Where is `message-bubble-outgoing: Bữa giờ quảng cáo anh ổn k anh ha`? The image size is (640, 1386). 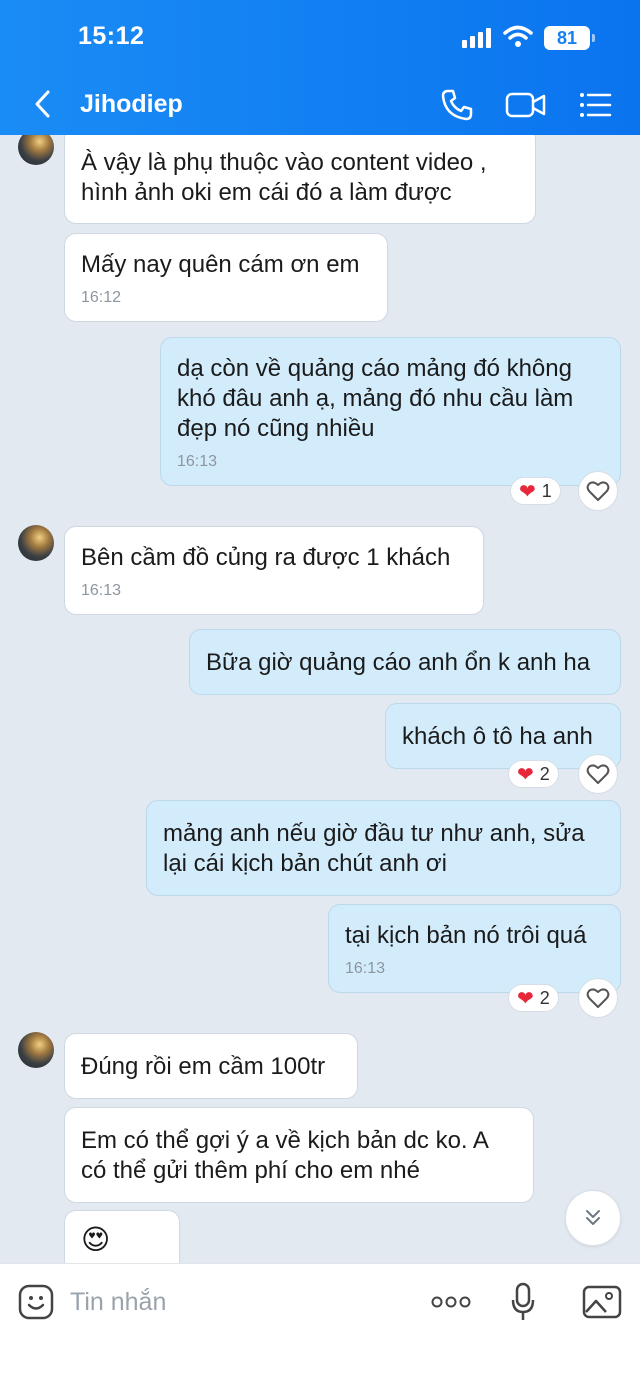
message-bubble-outgoing: Bữa giờ quảng cáo anh ổn k anh ha is located at coordinates (405, 662).